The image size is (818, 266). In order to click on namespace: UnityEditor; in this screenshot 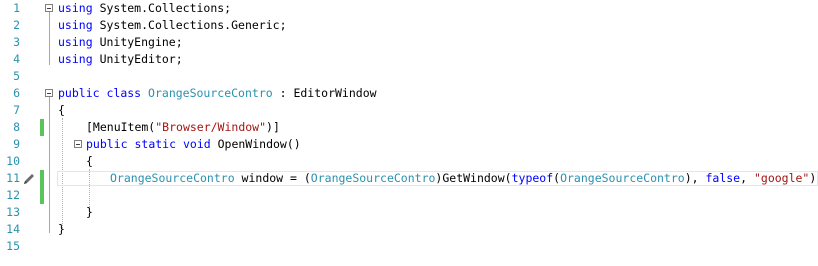, I will do `click(141, 59)`.